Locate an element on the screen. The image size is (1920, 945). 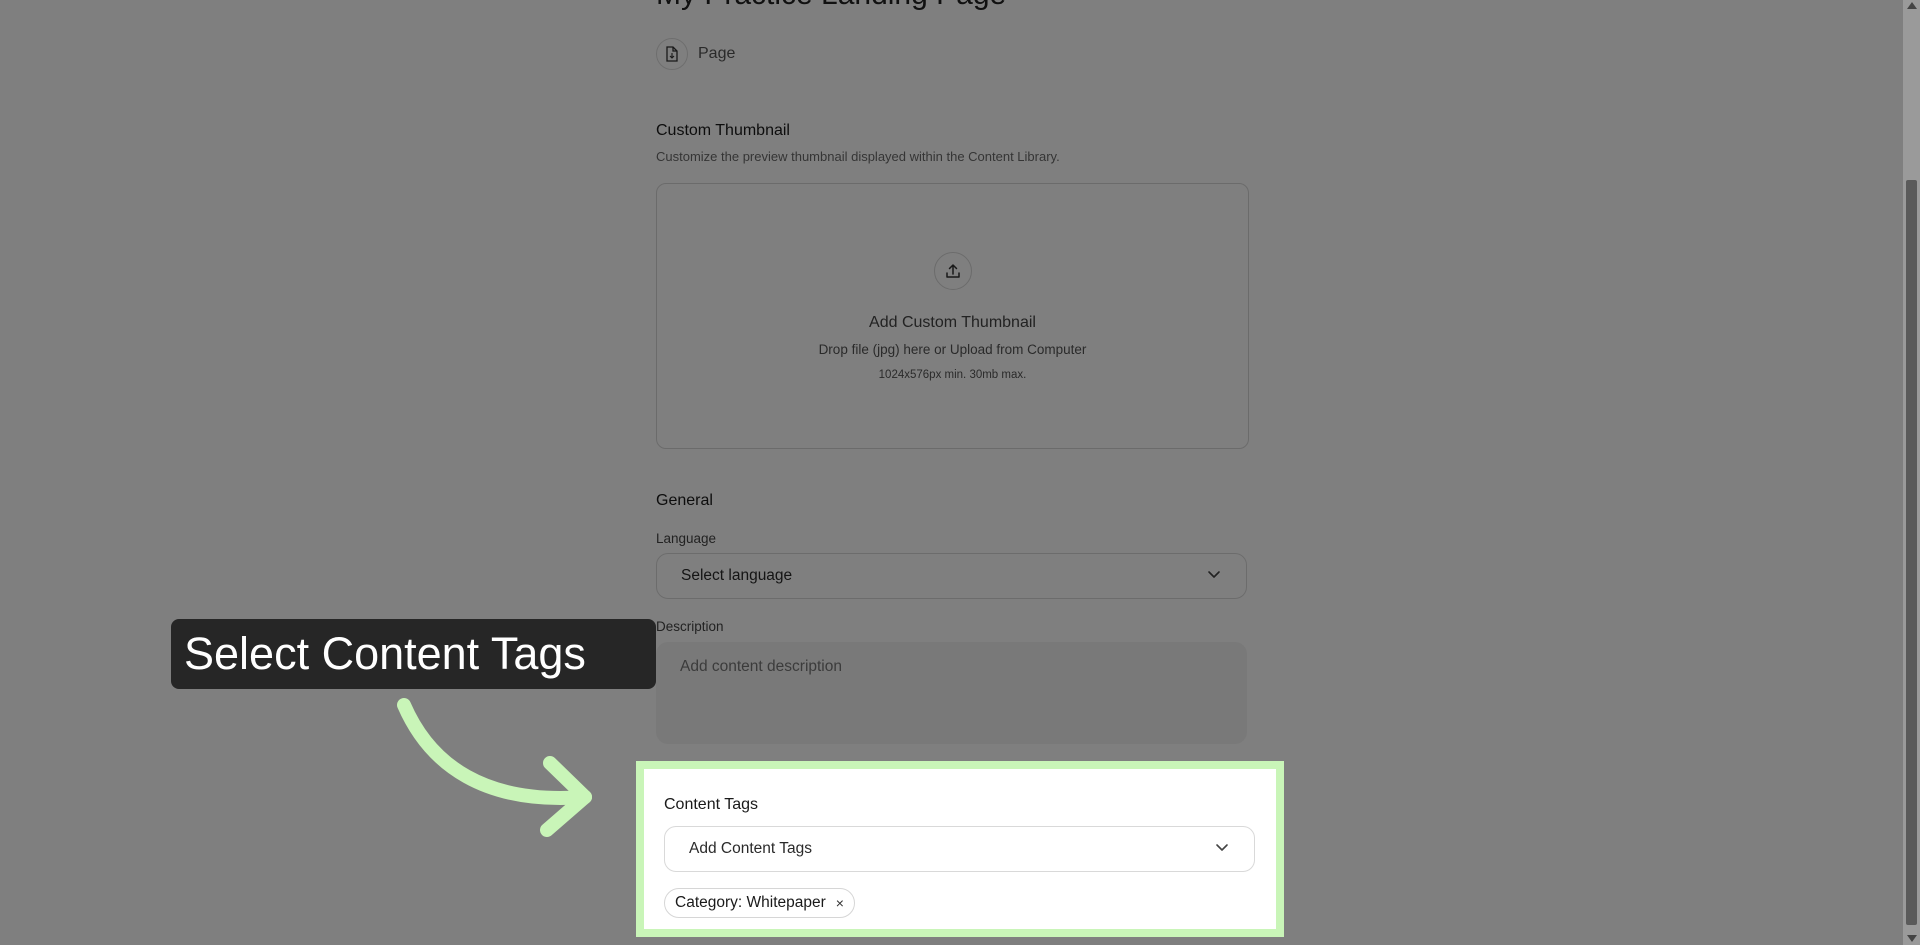
content-type-label: Page is located at coordinates (717, 53).